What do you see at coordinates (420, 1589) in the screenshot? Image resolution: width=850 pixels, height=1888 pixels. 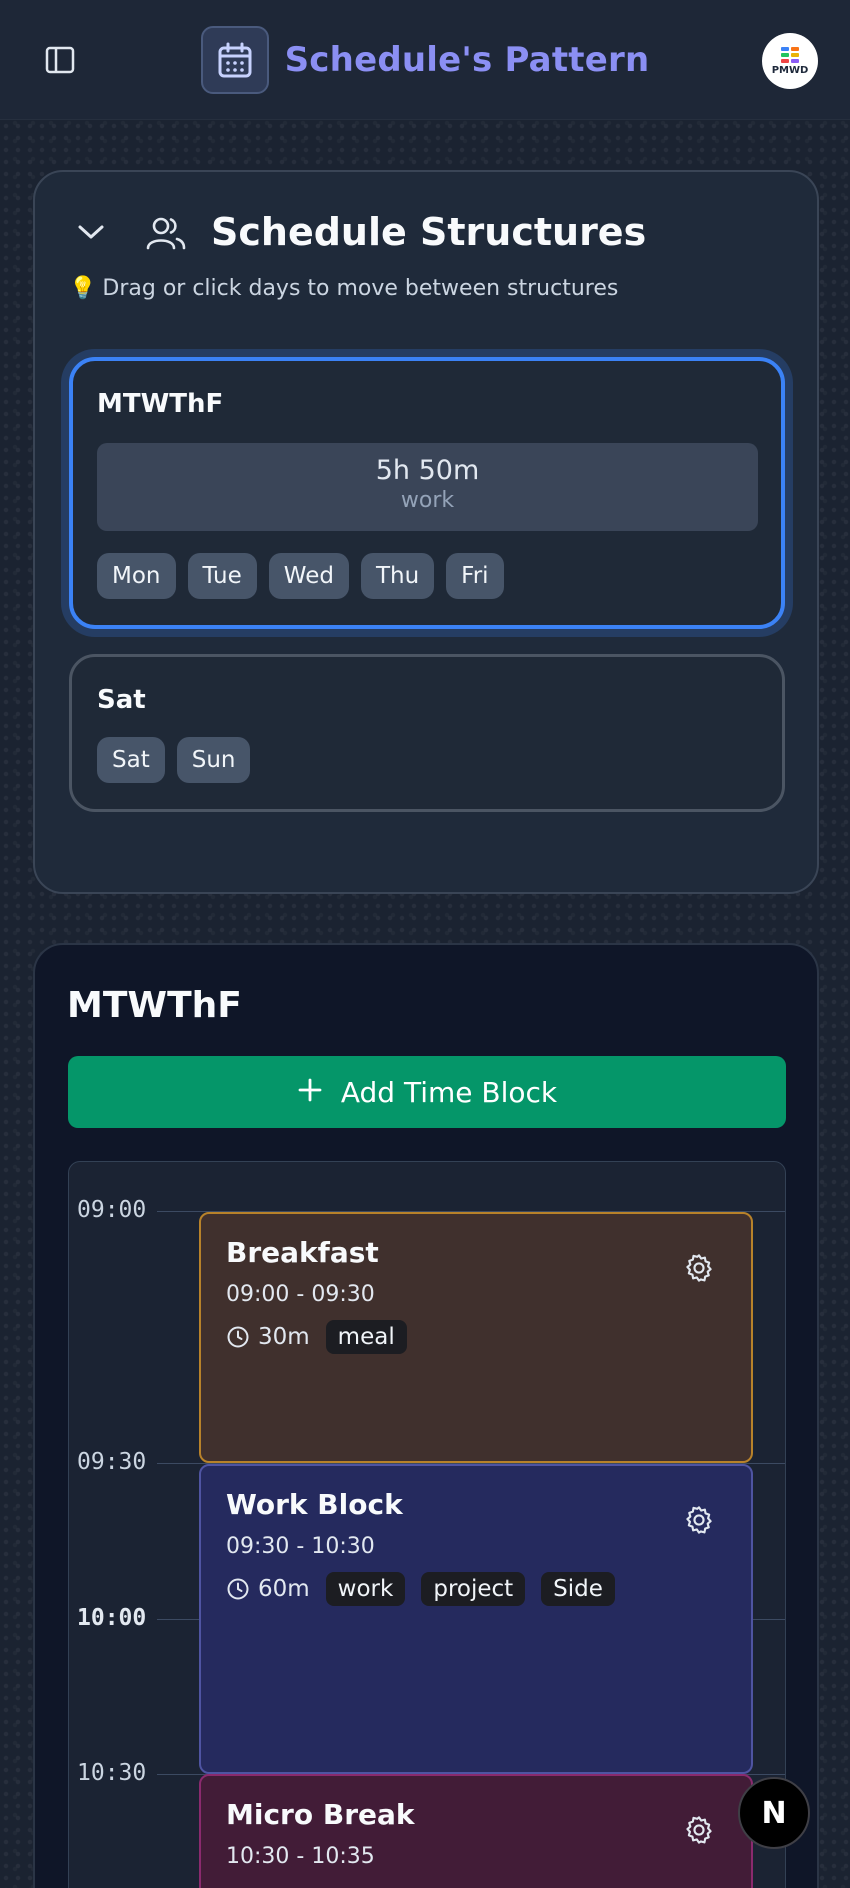 I see `block-meta: 60m work project Side` at bounding box center [420, 1589].